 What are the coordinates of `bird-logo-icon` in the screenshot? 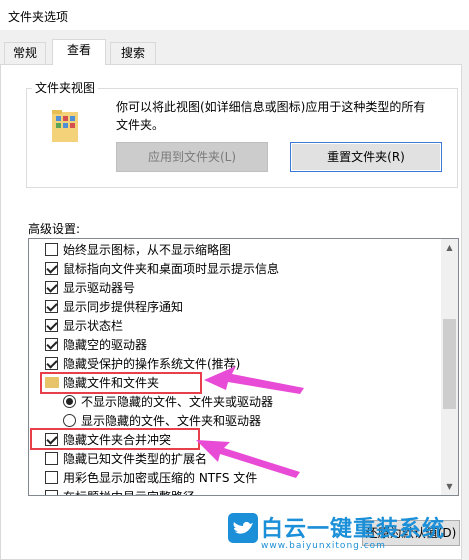 It's located at (243, 528).